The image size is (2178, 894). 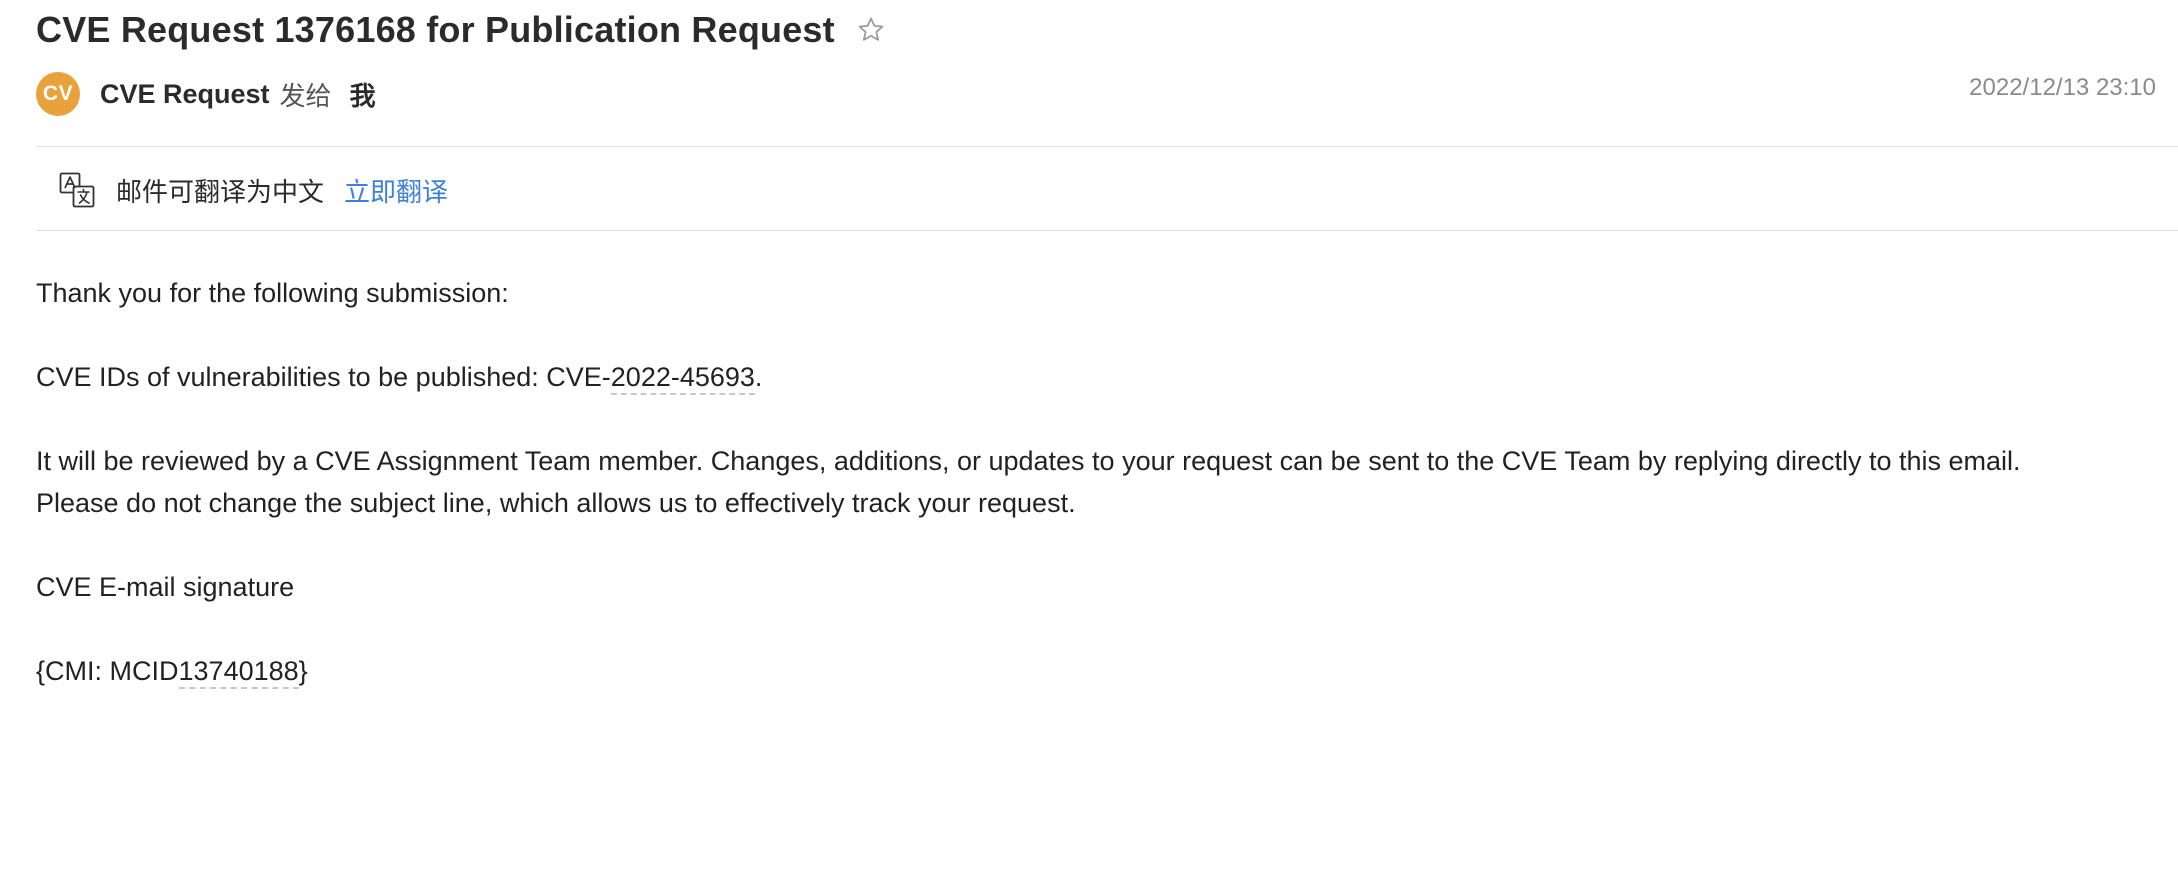 I want to click on sender-row: CV CVE Request 发给 我, so click(x=206, y=94).